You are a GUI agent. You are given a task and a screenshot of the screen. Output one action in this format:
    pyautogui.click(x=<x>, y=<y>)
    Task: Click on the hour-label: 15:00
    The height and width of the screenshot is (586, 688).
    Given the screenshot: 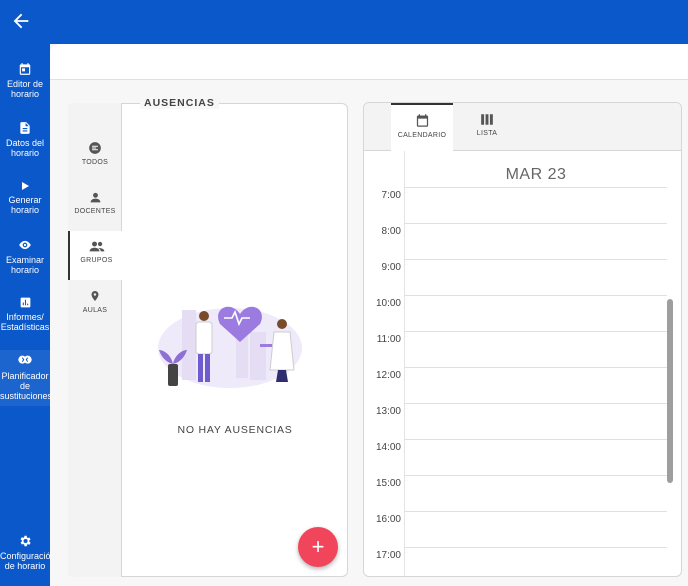 What is the action you would take?
    pyautogui.click(x=388, y=483)
    